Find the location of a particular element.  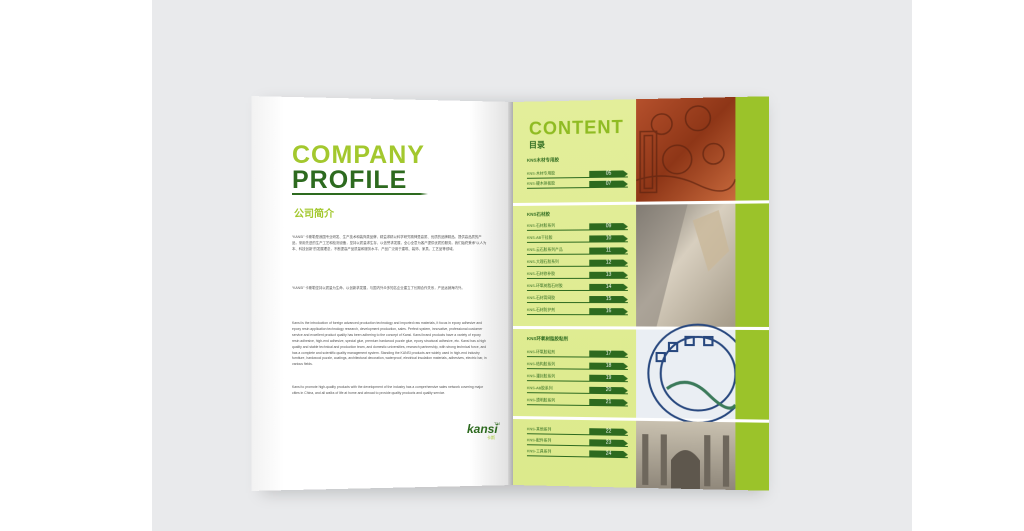

toc-entry: KNS-云石胶系列产品 11 is located at coordinates (577, 252).